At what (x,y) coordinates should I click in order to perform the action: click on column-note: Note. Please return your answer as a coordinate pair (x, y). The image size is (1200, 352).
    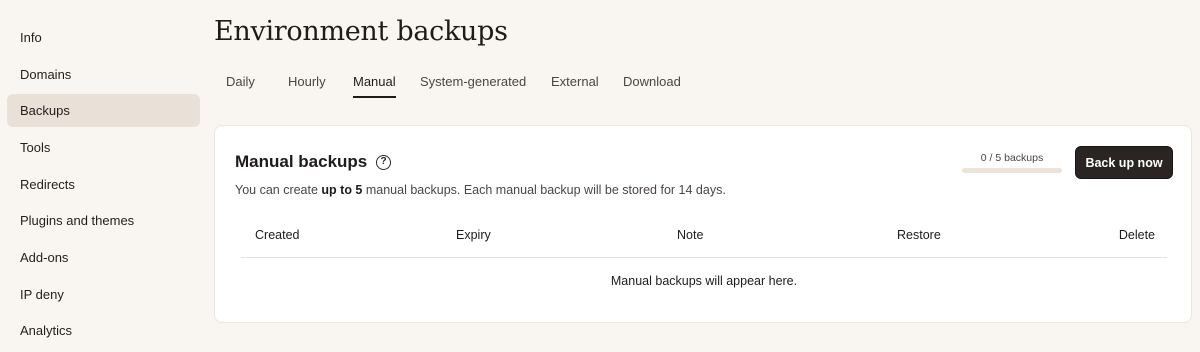
    Looking at the image, I should click on (690, 235).